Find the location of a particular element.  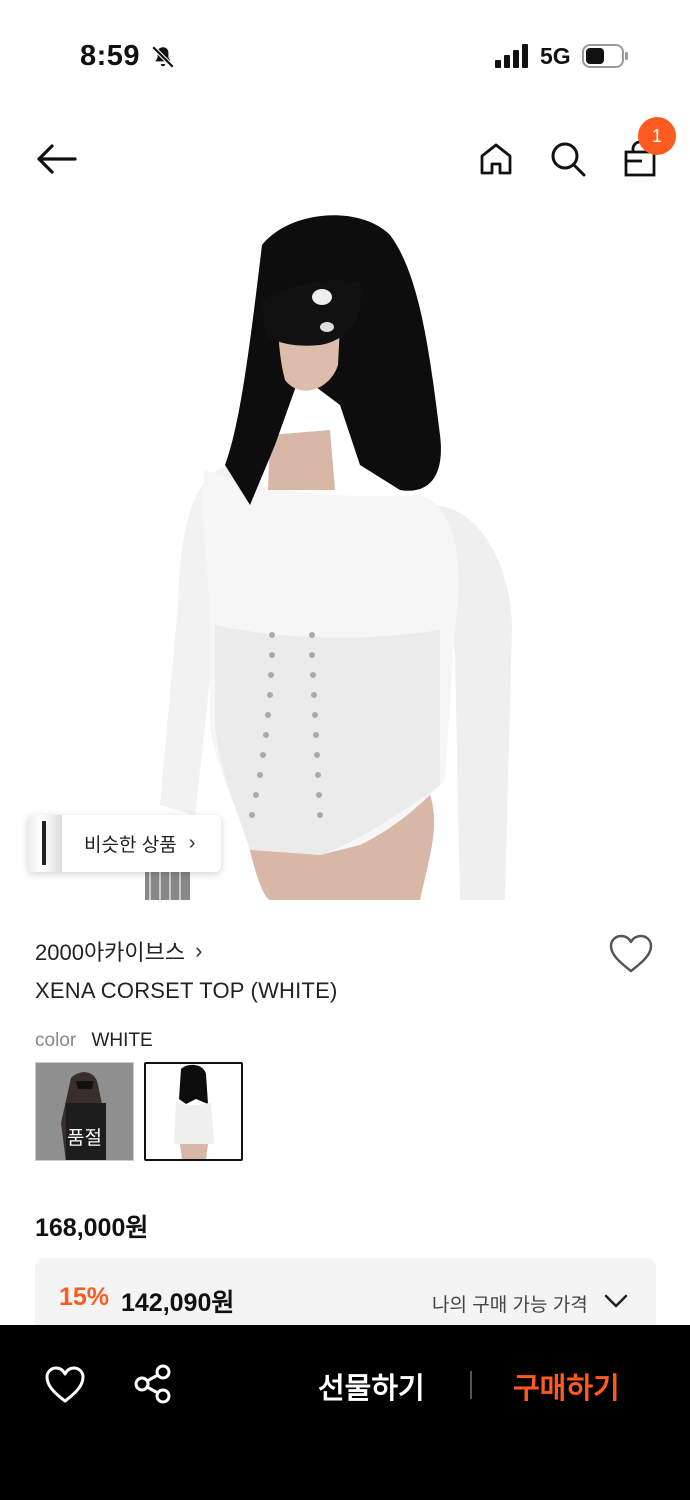

color-swatch-black: 품절 is located at coordinates (84, 1111).